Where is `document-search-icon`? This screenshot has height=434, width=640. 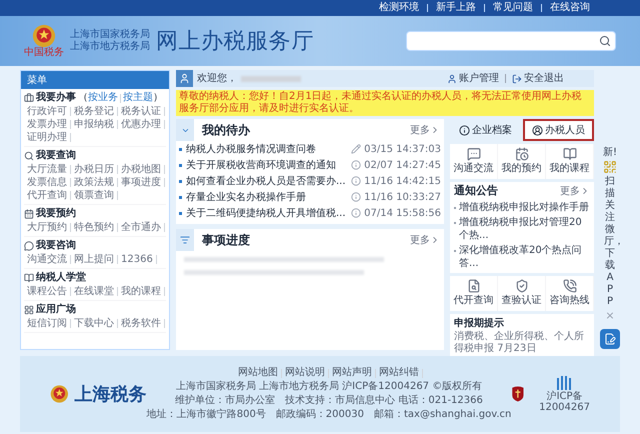
document-search-icon is located at coordinates (473, 286).